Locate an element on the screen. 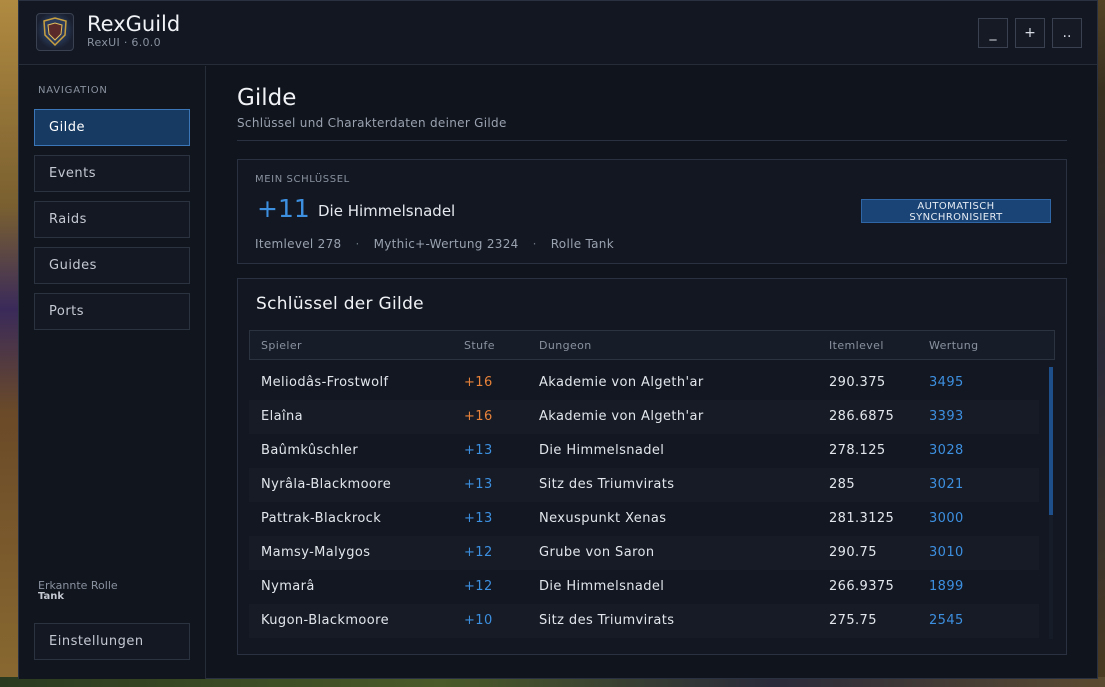 This screenshot has height=687, width=1105. rating-cell: 3393 is located at coordinates (946, 416).